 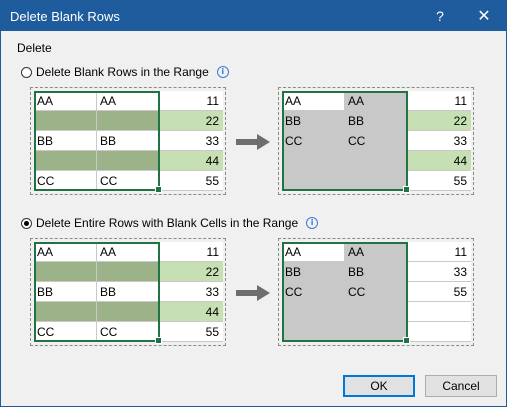 What do you see at coordinates (484, 16) in the screenshot?
I see `close-button: ✕` at bounding box center [484, 16].